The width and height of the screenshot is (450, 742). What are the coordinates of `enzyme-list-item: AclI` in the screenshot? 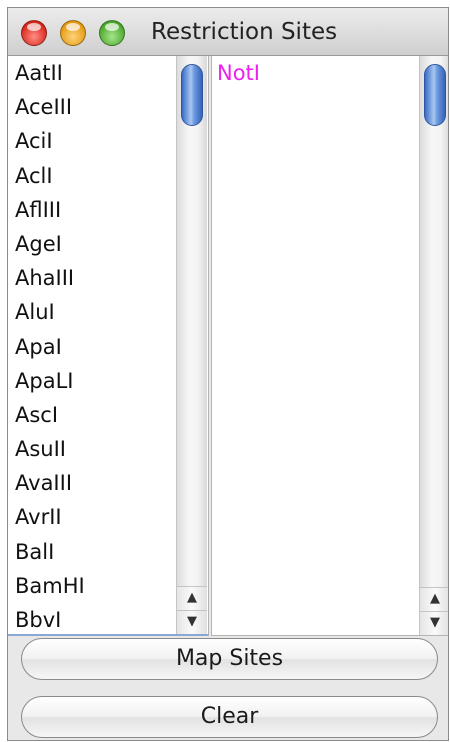 It's located at (46, 176).